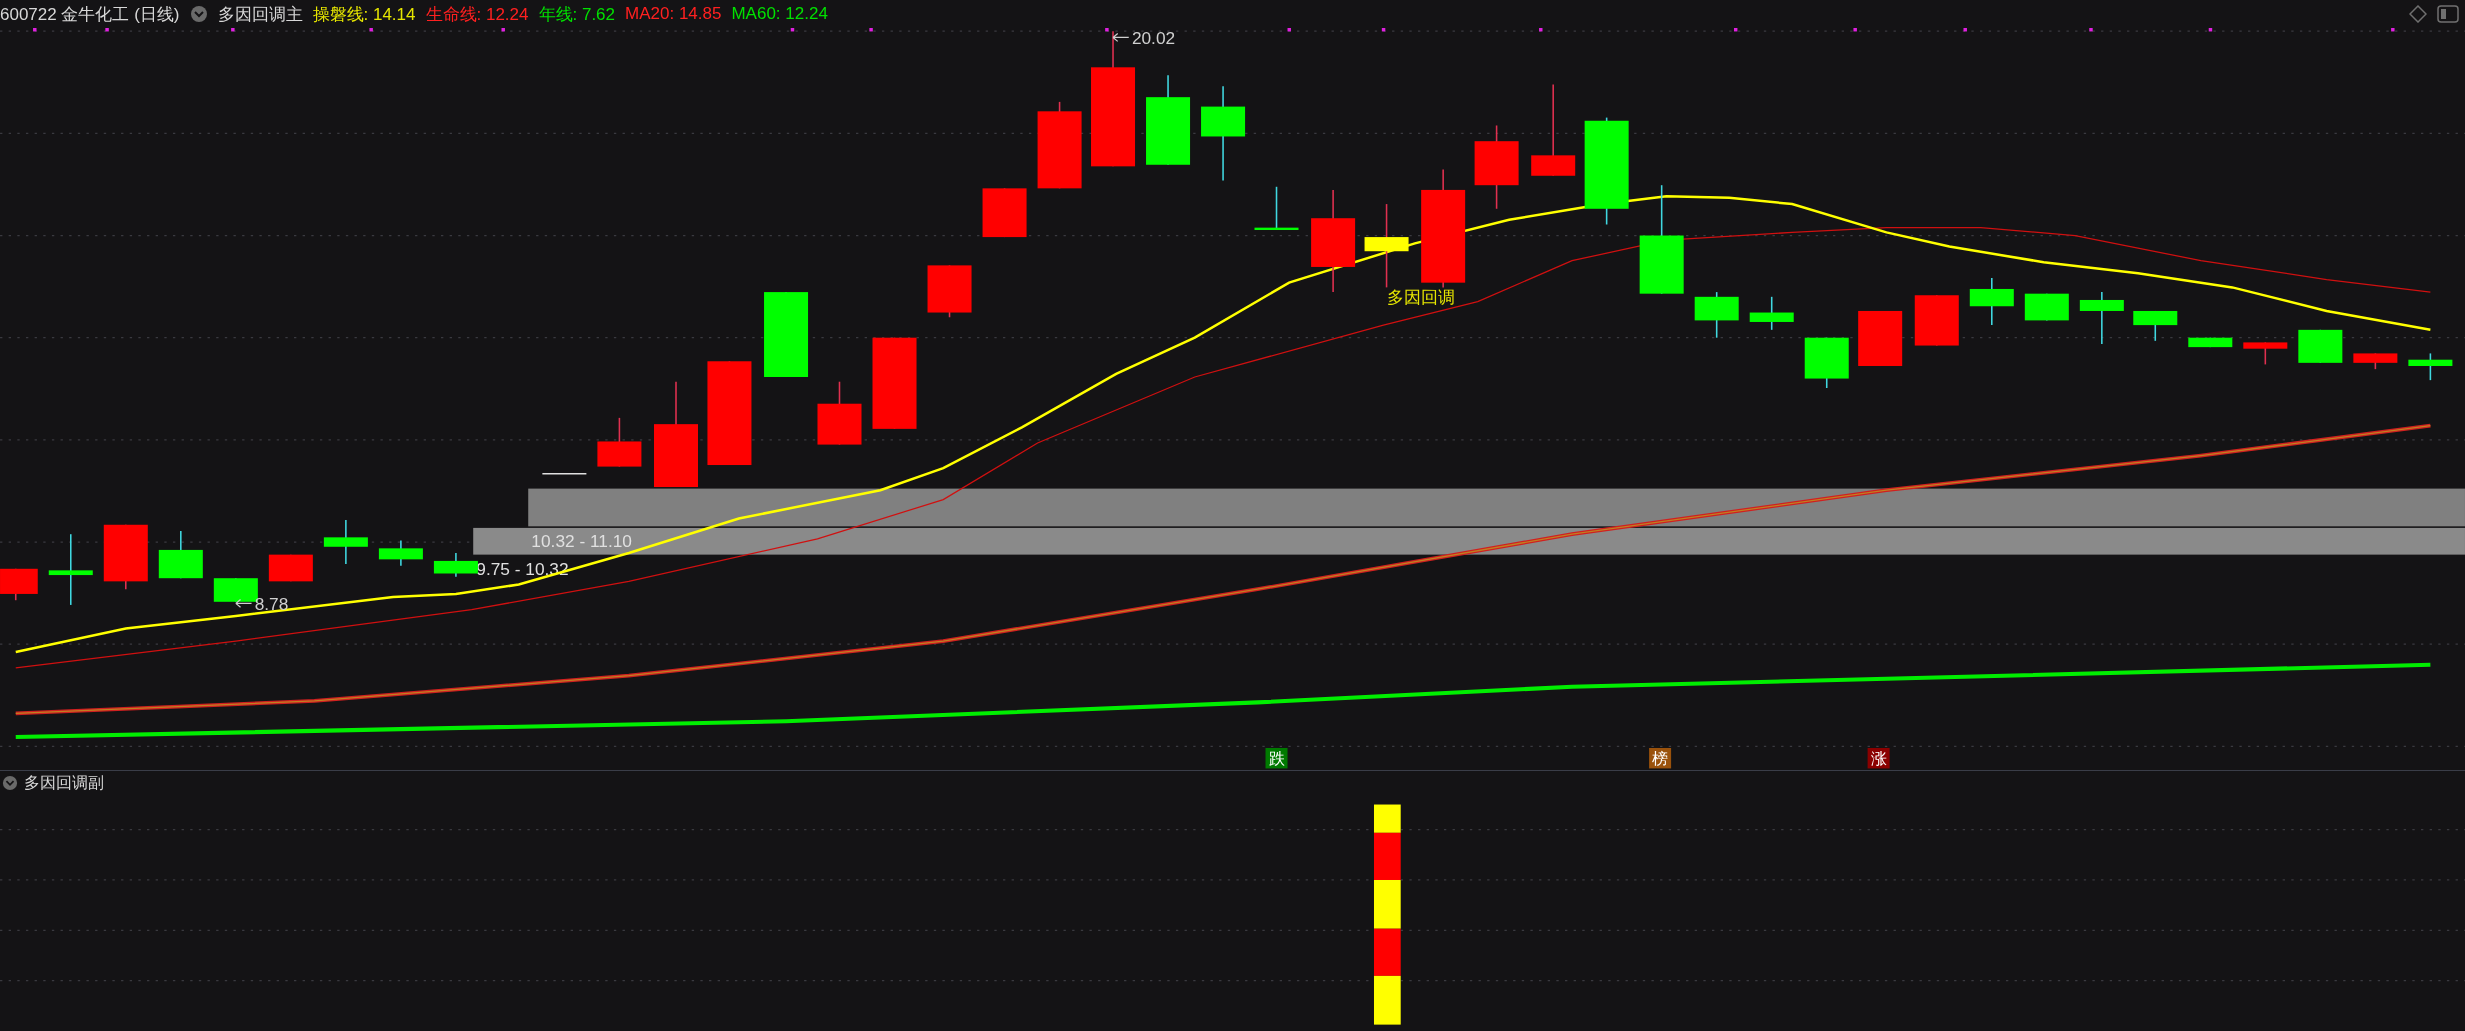 This screenshot has width=2465, height=1031. What do you see at coordinates (477, 14) in the screenshot?
I see `indicator-value: 生命线: 12.24` at bounding box center [477, 14].